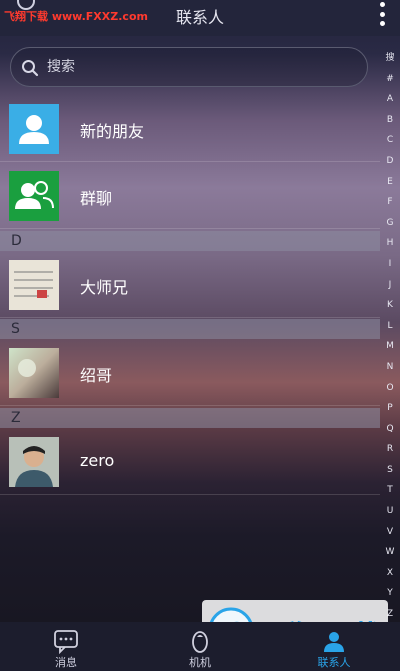 Image resolution: width=400 pixels, height=671 pixels. I want to click on message-icon, so click(66, 642).